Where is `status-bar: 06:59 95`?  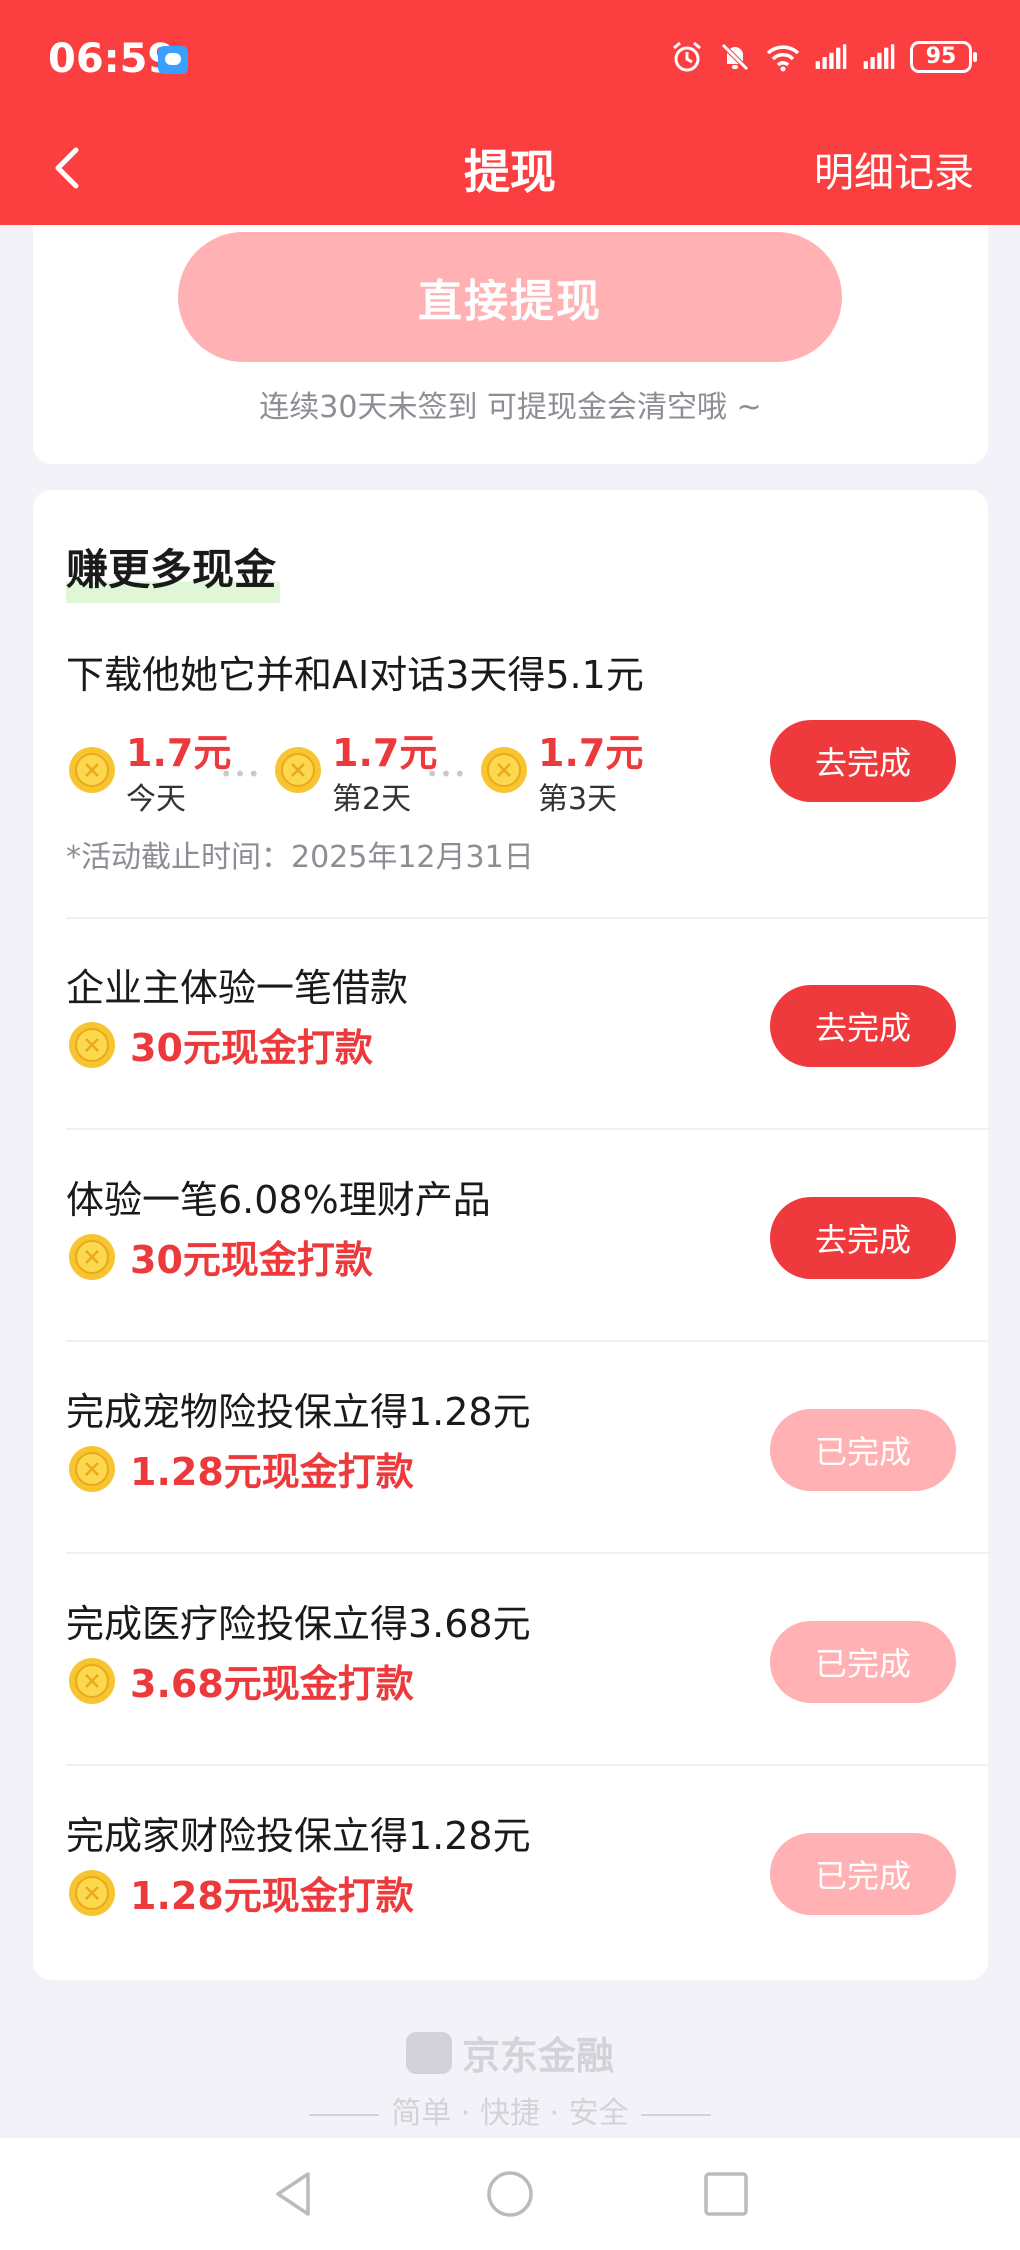 status-bar: 06:59 95 is located at coordinates (510, 60).